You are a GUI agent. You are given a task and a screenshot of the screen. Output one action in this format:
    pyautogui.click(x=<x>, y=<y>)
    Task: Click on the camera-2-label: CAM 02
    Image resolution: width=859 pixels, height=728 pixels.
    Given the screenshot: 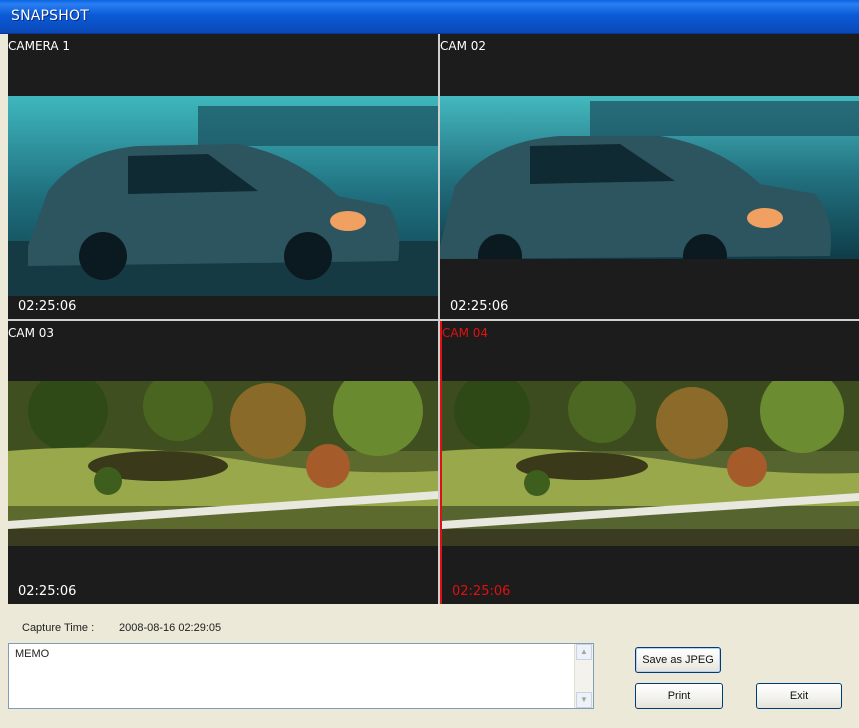 What is the action you would take?
    pyautogui.click(x=463, y=46)
    